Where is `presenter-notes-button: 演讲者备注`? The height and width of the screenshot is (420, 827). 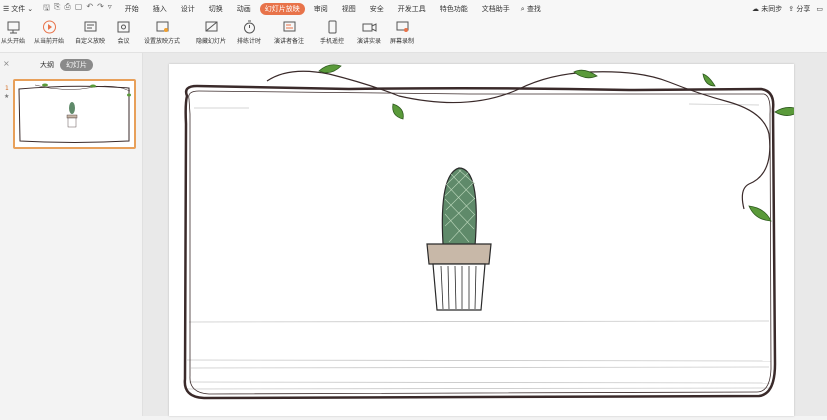
presenter-notes-button: 演讲者备注 is located at coordinates (289, 32).